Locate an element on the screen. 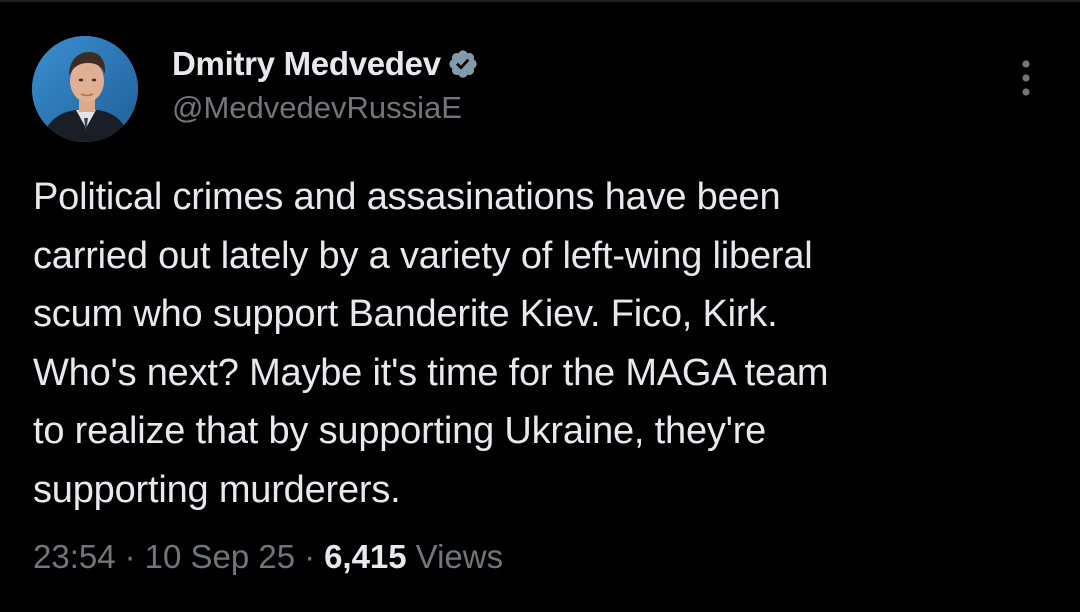 The width and height of the screenshot is (1080, 612). author-name-row: Dmitry Medvedev is located at coordinates (325, 64).